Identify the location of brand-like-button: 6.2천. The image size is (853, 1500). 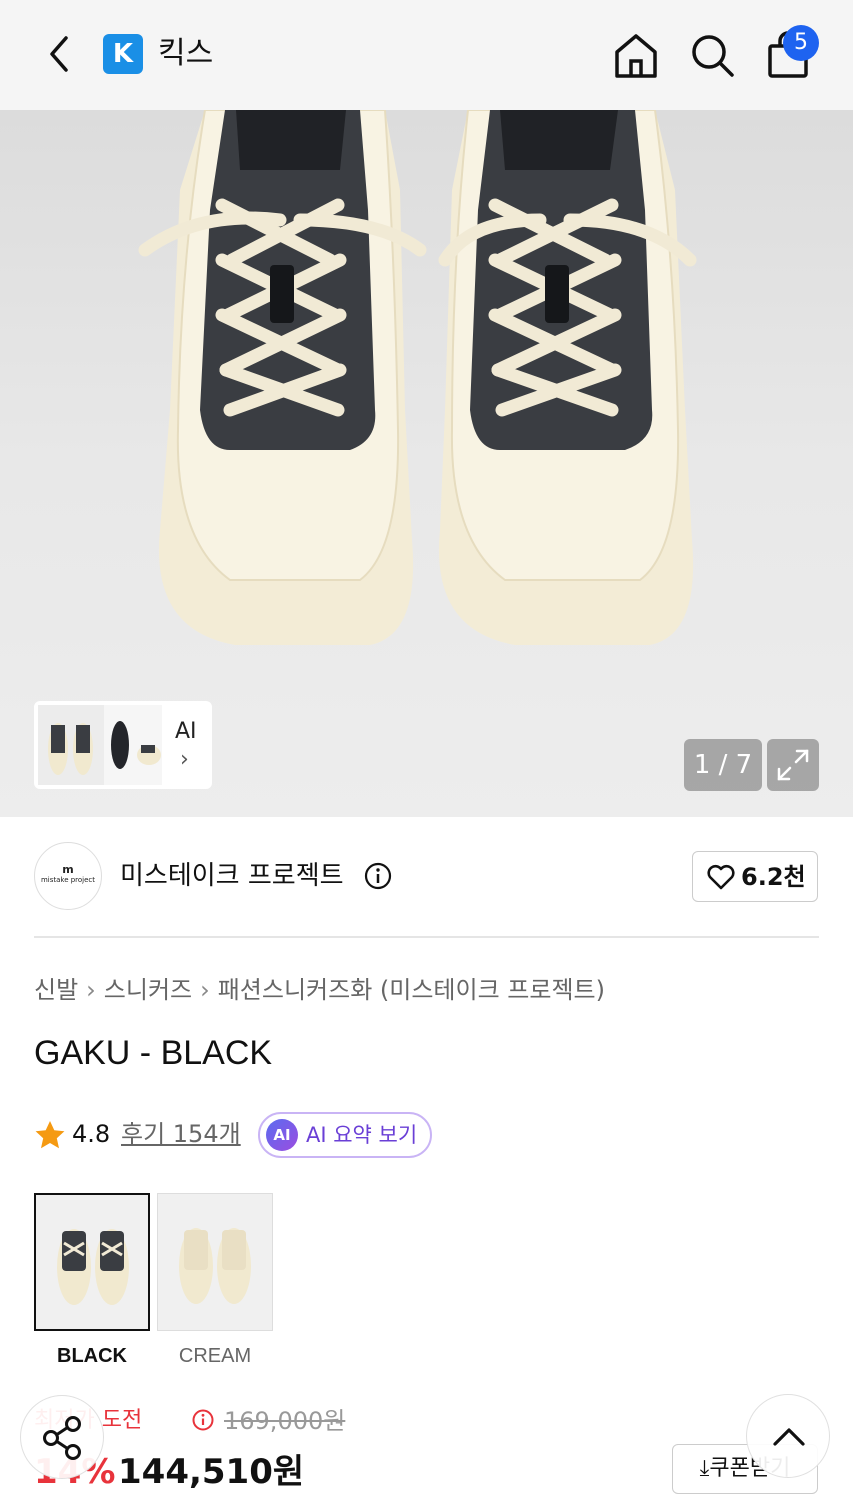
(755, 876).